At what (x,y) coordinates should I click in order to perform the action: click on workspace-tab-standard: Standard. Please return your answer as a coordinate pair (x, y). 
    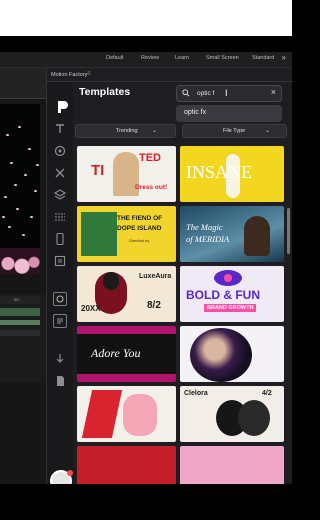
    Looking at the image, I should click on (263, 58).